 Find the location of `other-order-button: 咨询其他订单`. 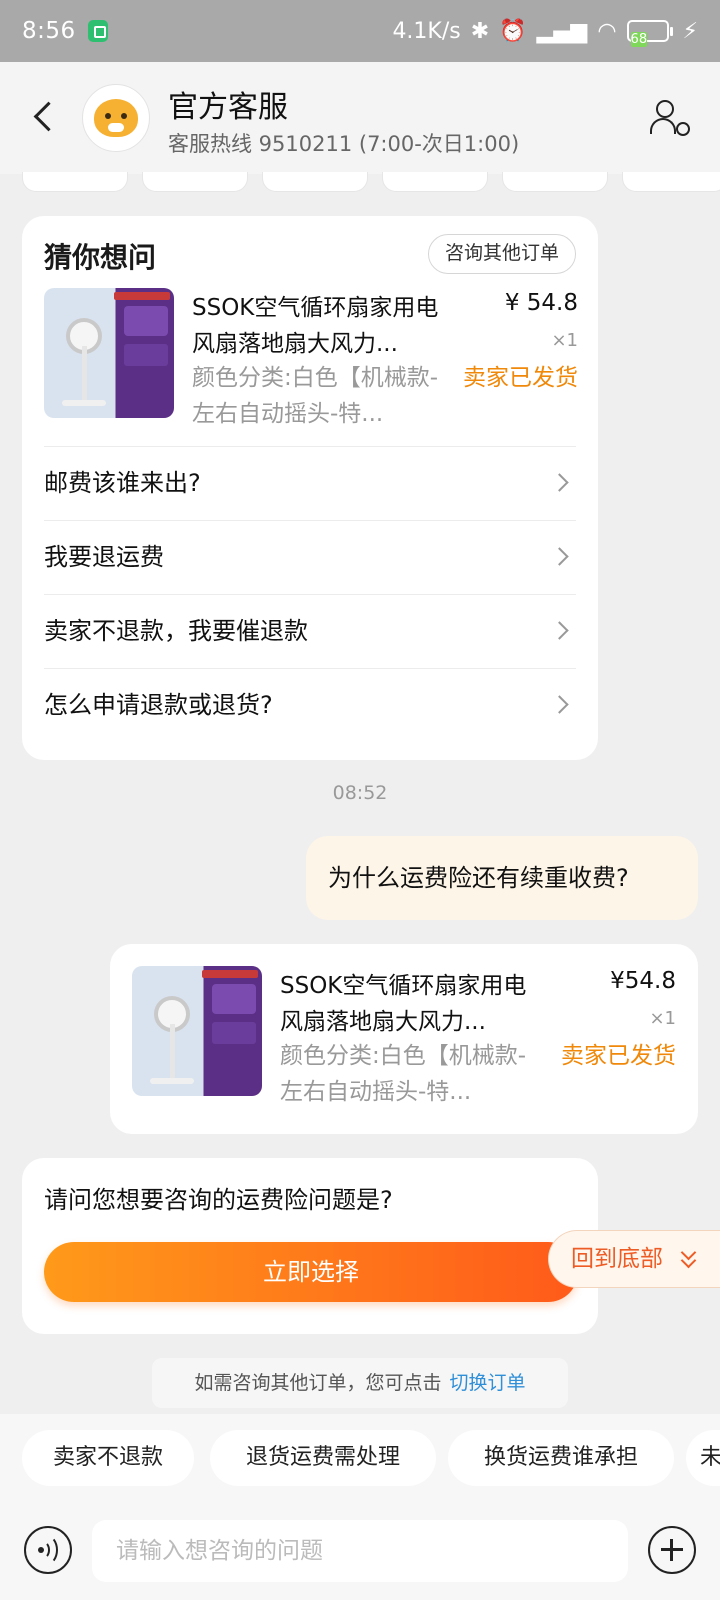

other-order-button: 咨询其他订单 is located at coordinates (501, 254).